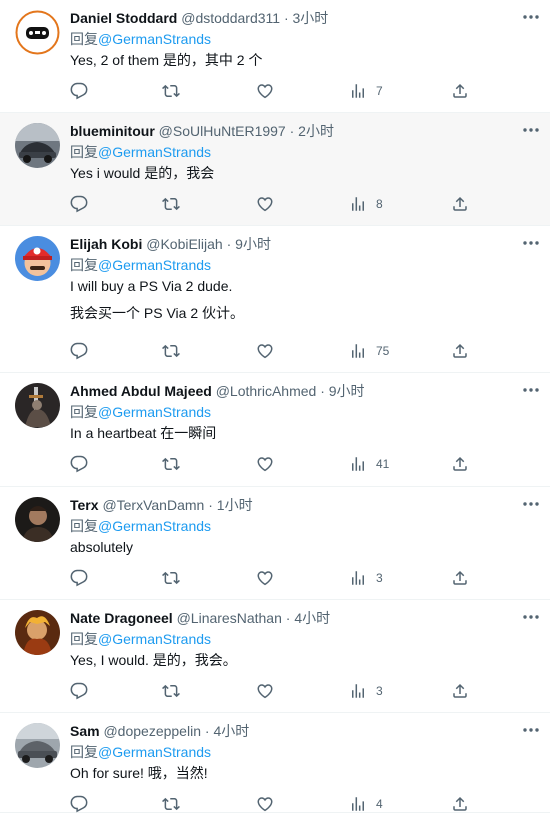 The height and width of the screenshot is (813, 550). What do you see at coordinates (84, 505) in the screenshot?
I see `display-name: Terx` at bounding box center [84, 505].